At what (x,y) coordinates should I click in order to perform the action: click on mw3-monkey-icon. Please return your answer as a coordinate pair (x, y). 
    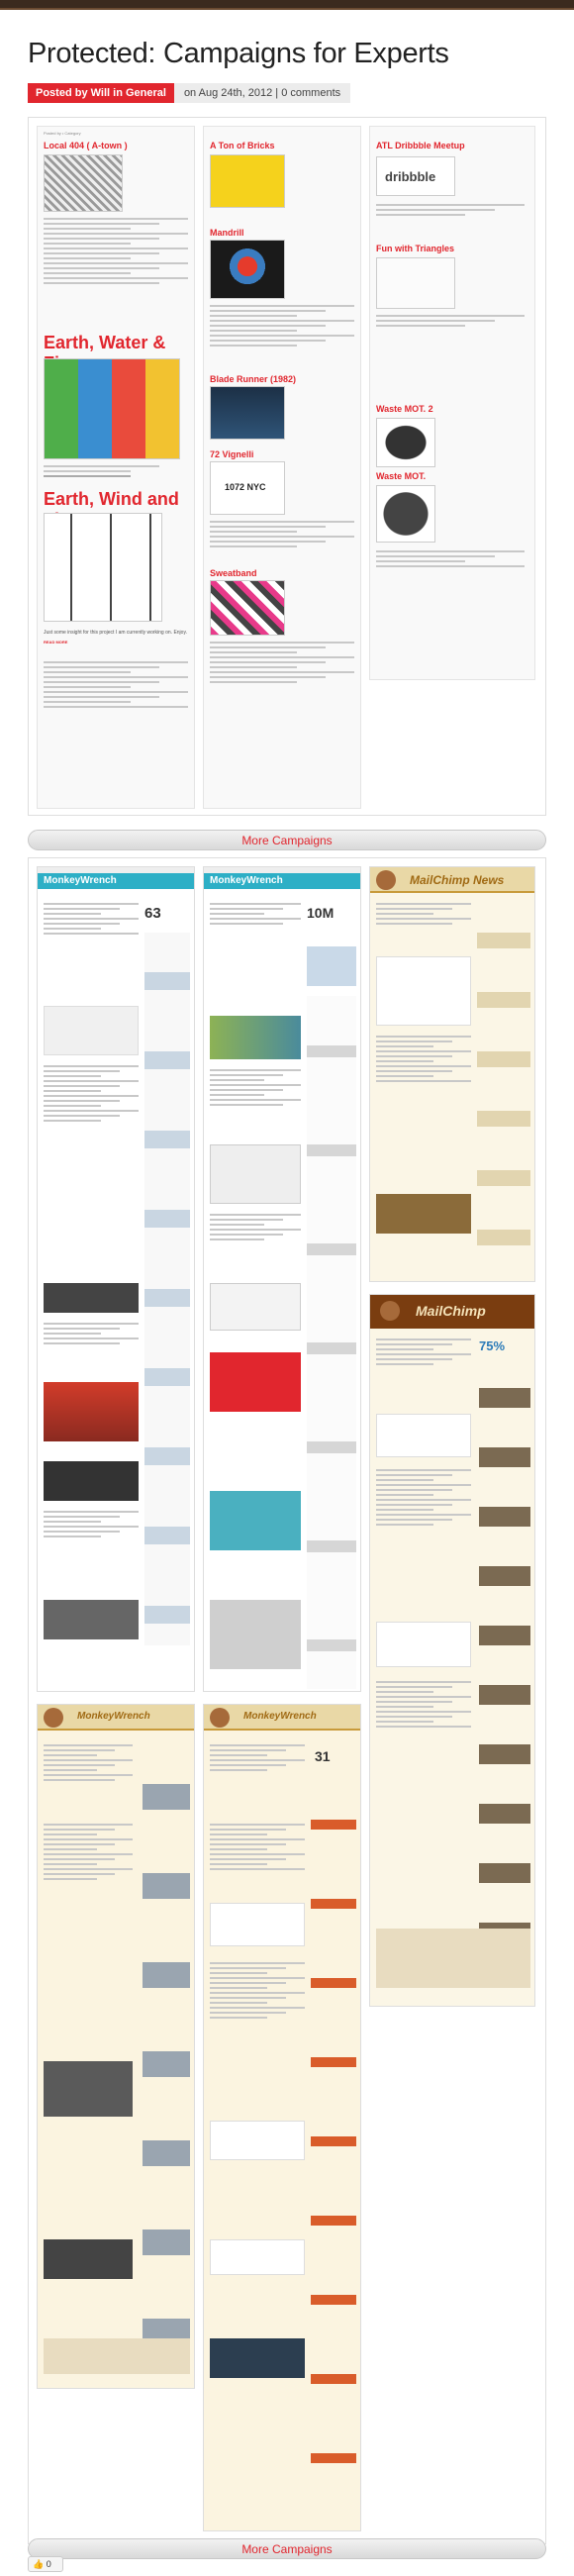
    Looking at the image, I should click on (53, 1718).